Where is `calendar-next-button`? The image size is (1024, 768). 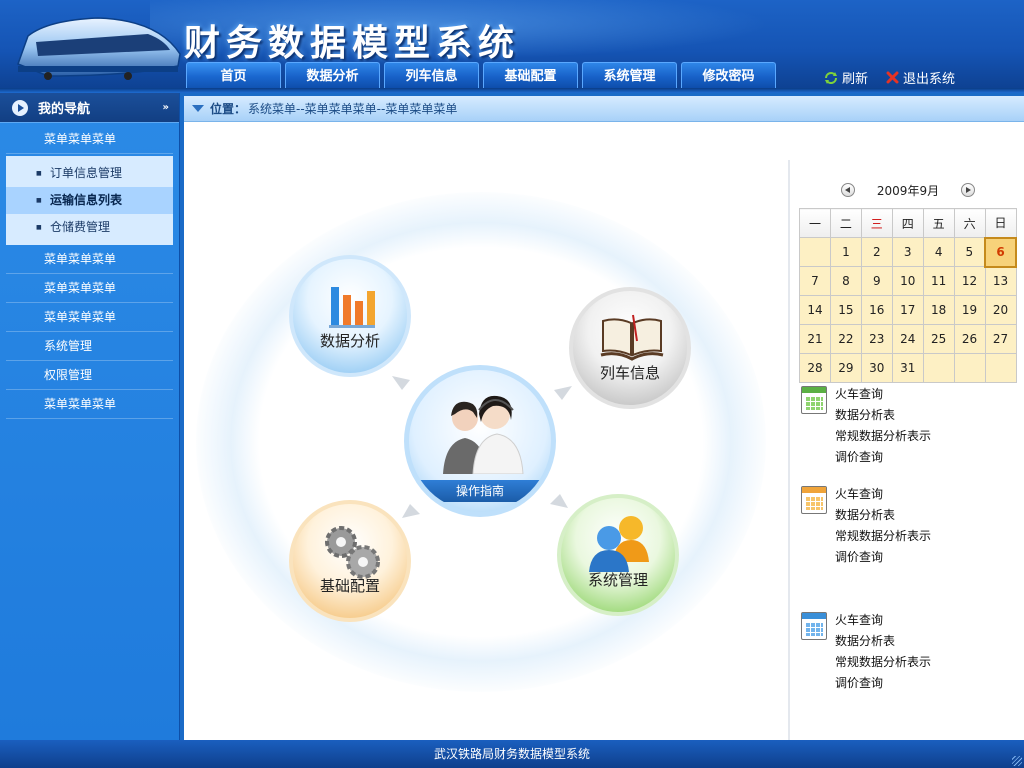
calendar-next-button is located at coordinates (968, 190).